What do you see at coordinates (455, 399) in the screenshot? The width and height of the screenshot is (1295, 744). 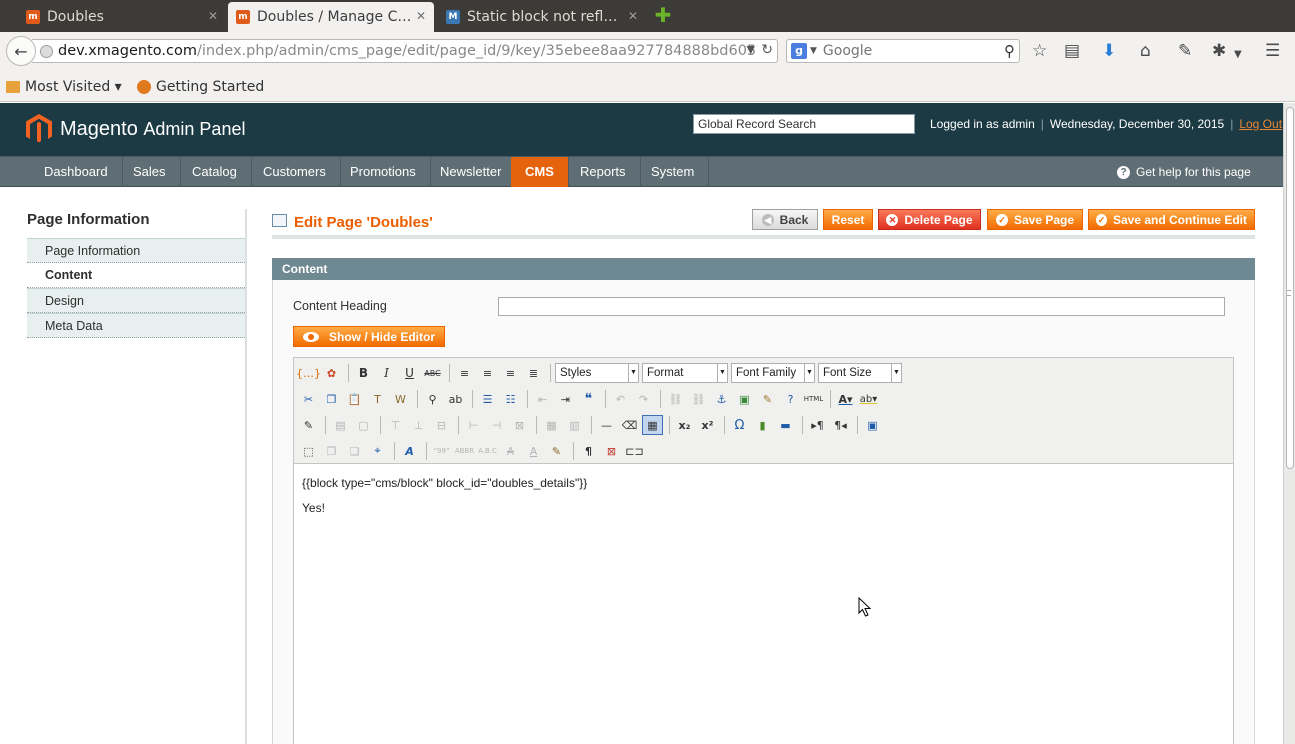 I see `replace-icon: ab` at bounding box center [455, 399].